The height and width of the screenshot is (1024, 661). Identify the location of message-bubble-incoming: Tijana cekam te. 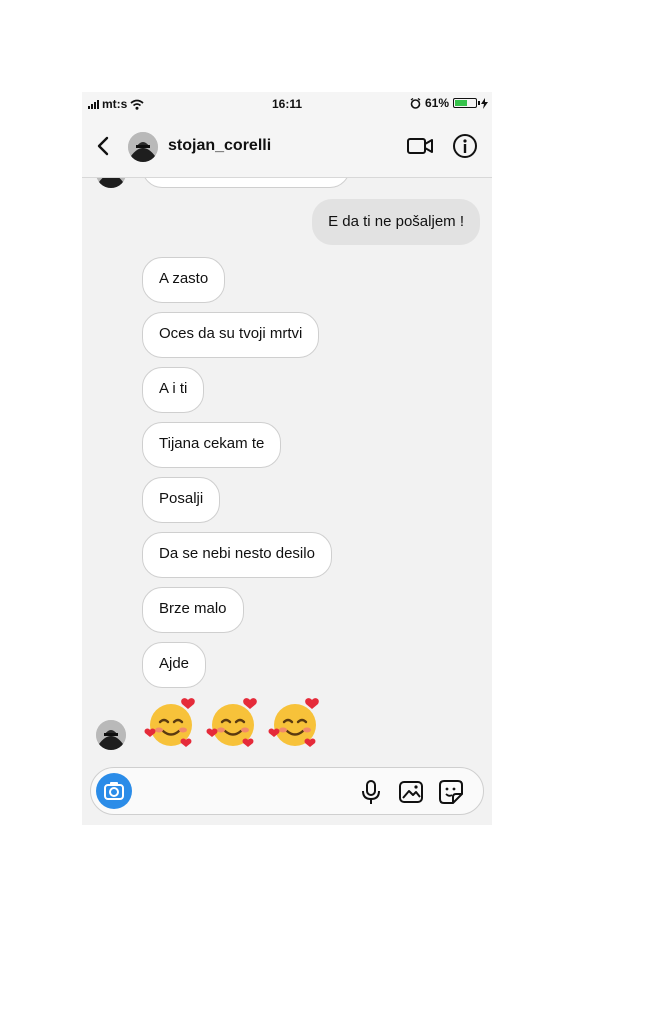
(212, 445).